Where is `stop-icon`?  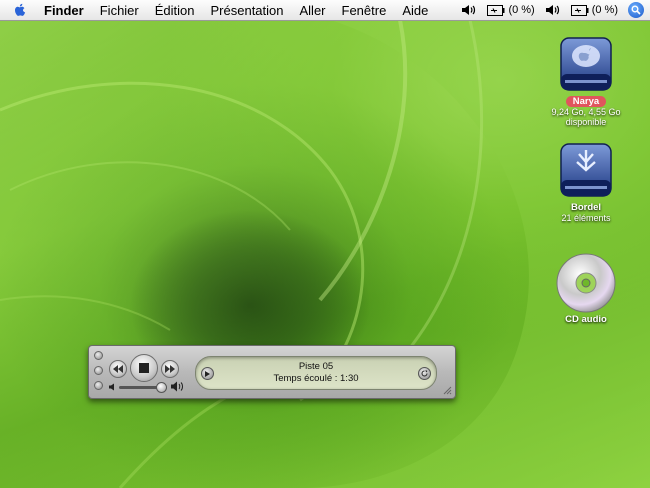 stop-icon is located at coordinates (144, 368).